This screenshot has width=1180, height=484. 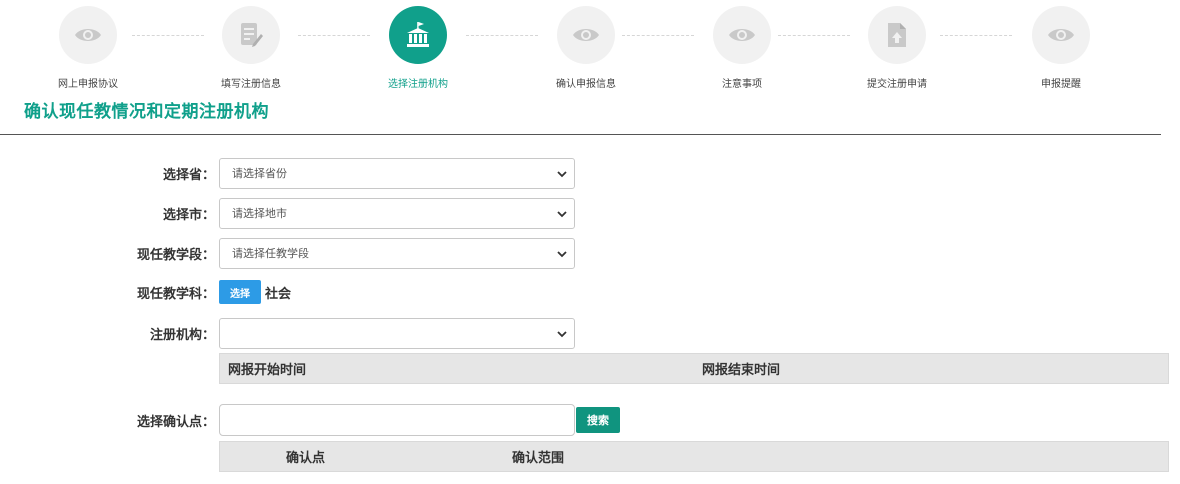 What do you see at coordinates (251, 84) in the screenshot?
I see `step-label: 填写注册信息` at bounding box center [251, 84].